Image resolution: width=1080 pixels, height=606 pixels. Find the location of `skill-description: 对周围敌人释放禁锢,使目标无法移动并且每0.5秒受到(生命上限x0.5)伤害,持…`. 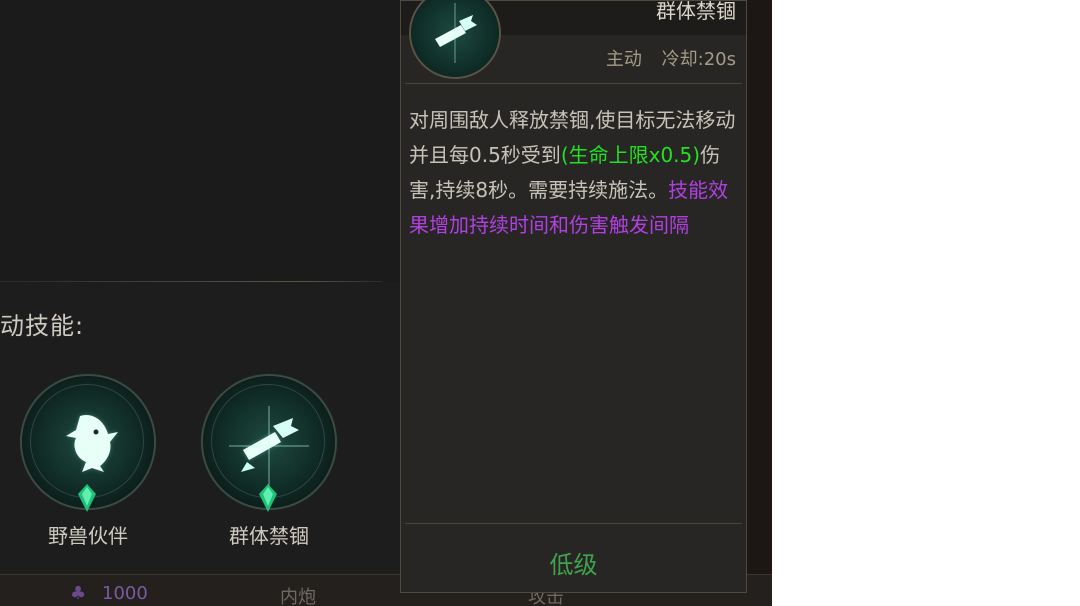

skill-description: 对周围敌人释放禁锢,使目标无法移动并且每0.5秒受到(生命上限x0.5)伤害,持… is located at coordinates (573, 173).